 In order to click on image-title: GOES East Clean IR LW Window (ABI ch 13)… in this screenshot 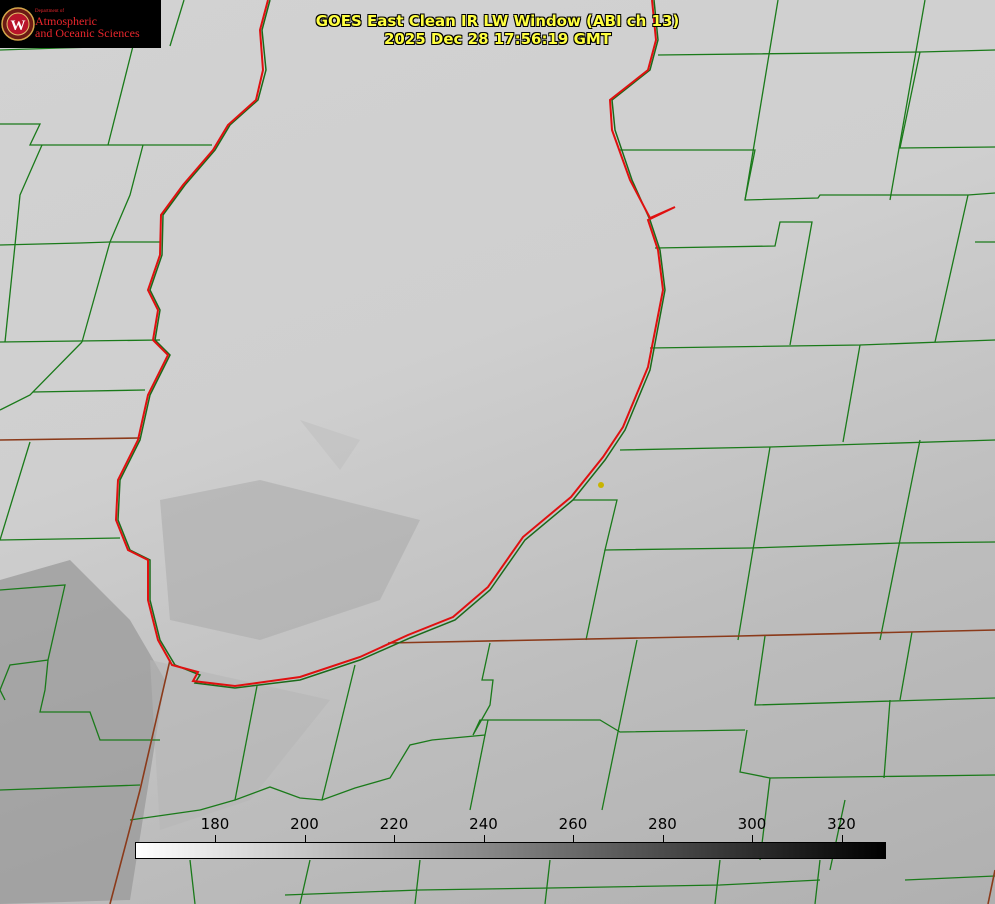, I will do `click(497, 30)`.